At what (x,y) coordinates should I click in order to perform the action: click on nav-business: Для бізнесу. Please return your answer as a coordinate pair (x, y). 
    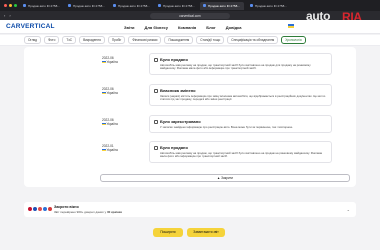
    Looking at the image, I should click on (156, 27).